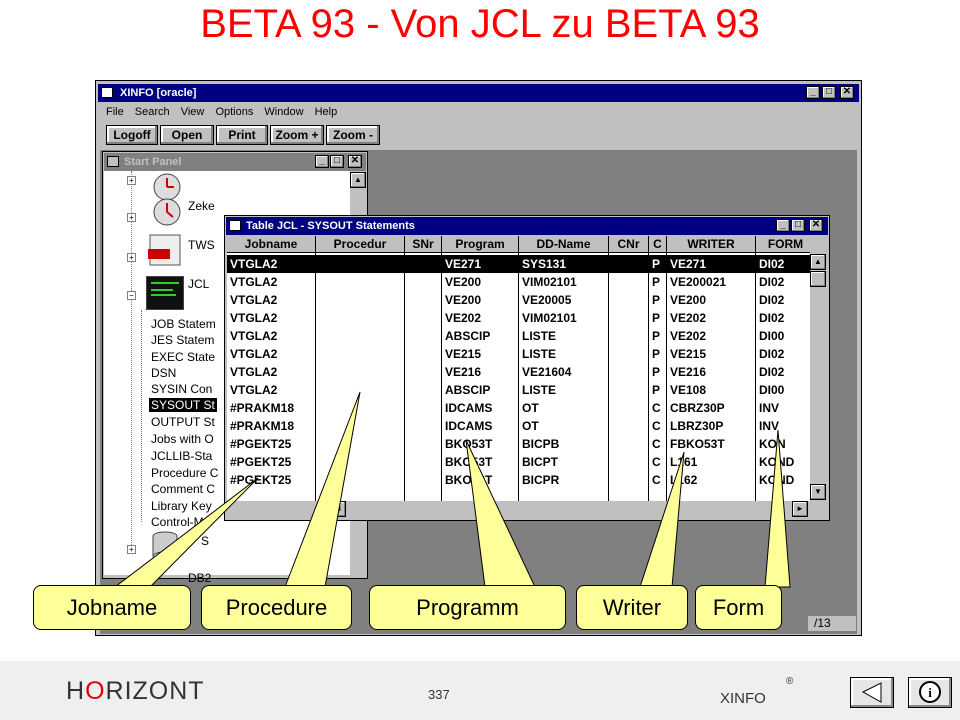 The width and height of the screenshot is (960, 720). I want to click on brand-rest: RIZONT, so click(155, 691).